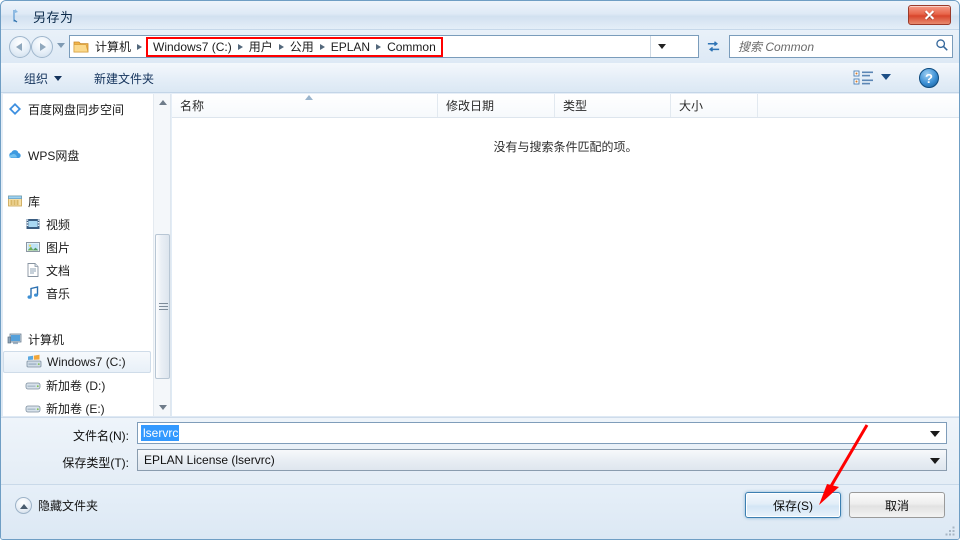 The width and height of the screenshot is (960, 540). Describe the element at coordinates (77, 385) in the screenshot. I see `sidebar-item-volume-d: 新加卷 (D:)` at that location.